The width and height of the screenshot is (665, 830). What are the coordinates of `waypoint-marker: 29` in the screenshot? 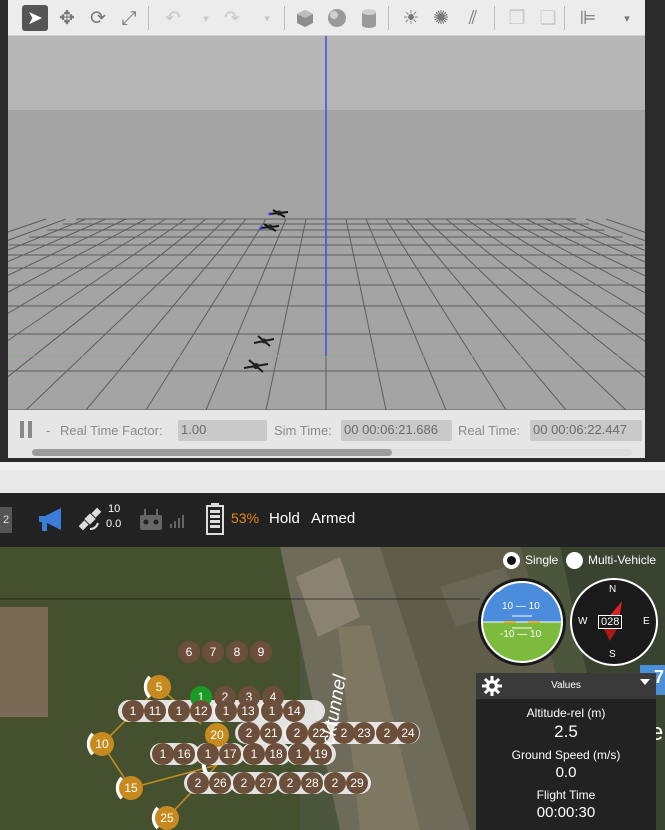 It's located at (357, 783).